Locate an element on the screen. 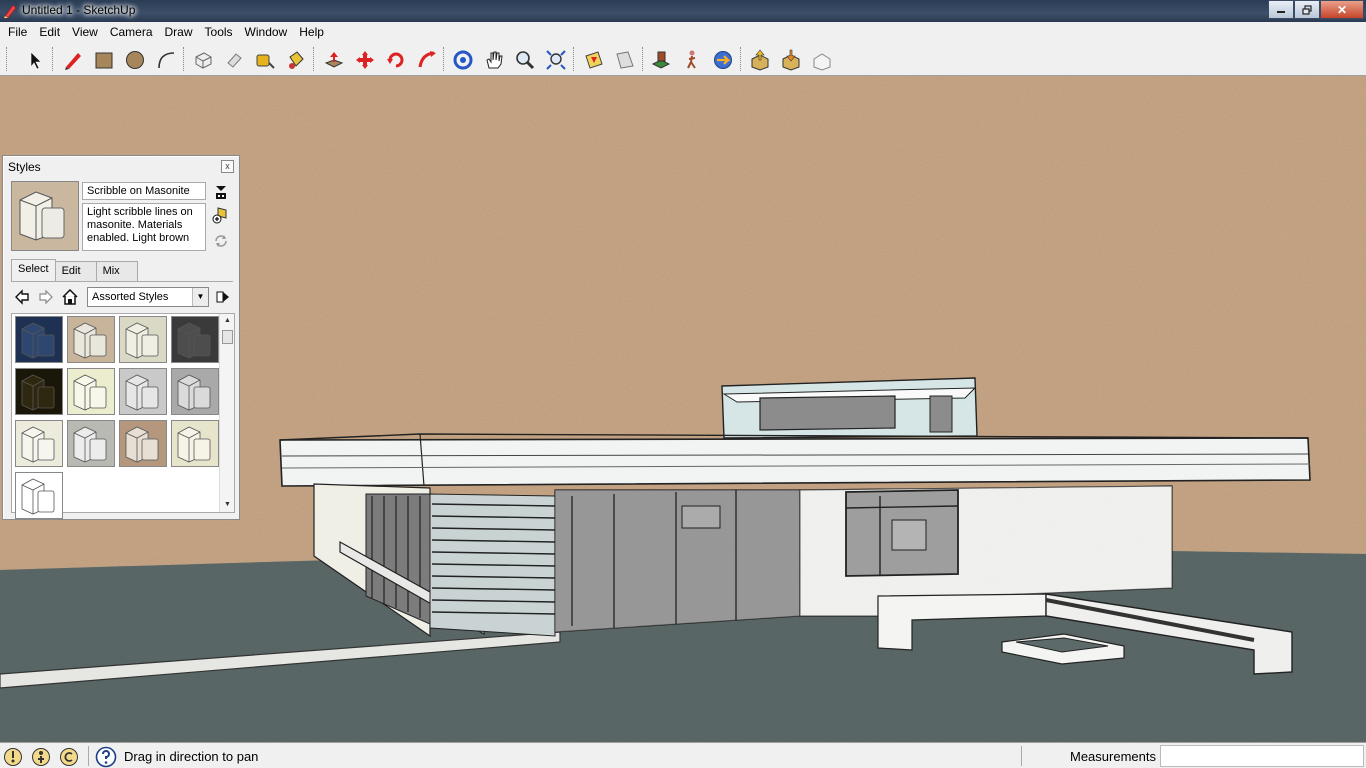 The height and width of the screenshot is (768, 1366). look-around-button is located at coordinates (723, 60).